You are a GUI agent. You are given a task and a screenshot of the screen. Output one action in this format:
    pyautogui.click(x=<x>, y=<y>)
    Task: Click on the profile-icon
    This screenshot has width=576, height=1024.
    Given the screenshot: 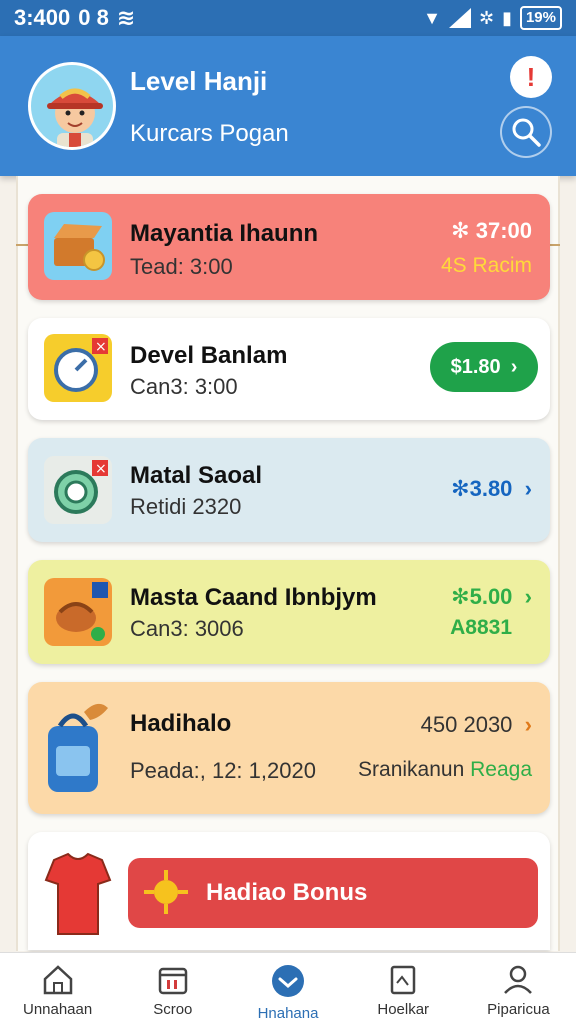 What is the action you would take?
    pyautogui.click(x=518, y=979)
    